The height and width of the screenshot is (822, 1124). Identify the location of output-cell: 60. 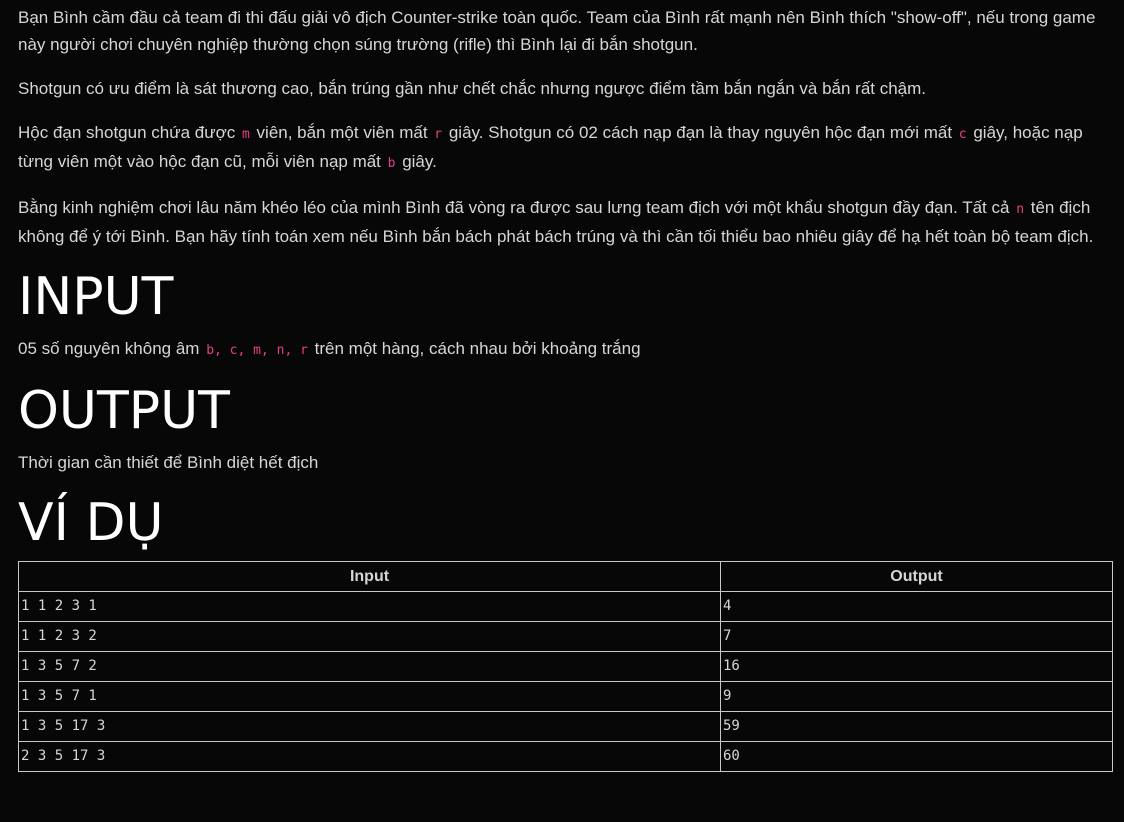
(916, 756).